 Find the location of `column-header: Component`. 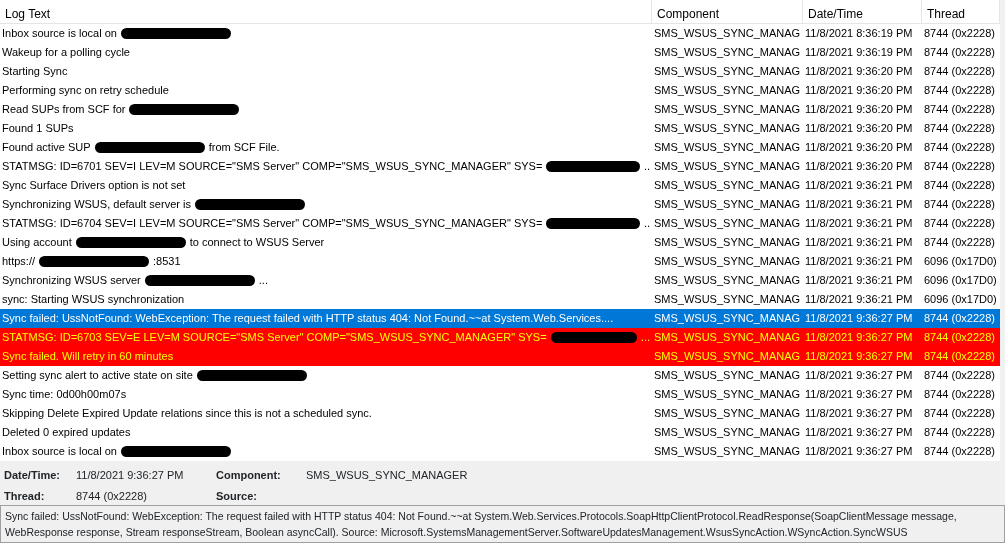

column-header: Component is located at coordinates (727, 12).